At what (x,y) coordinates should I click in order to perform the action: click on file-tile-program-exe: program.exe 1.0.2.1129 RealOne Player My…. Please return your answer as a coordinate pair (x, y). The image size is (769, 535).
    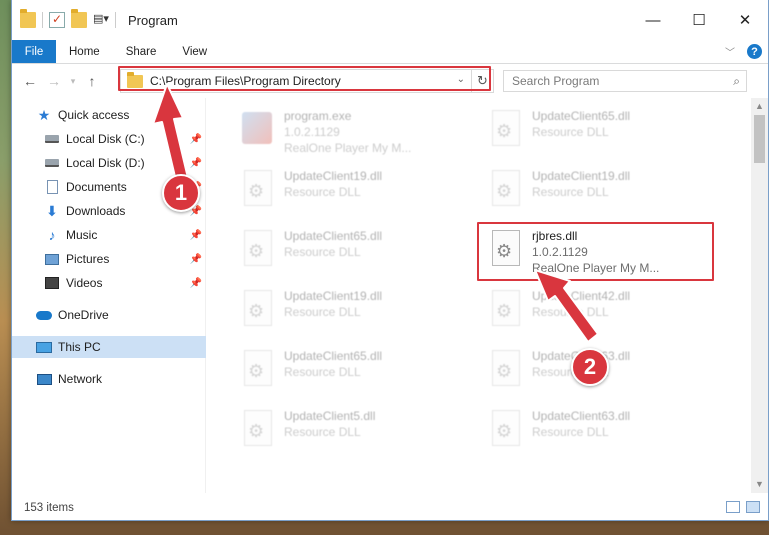
    Looking at the image, I should click on (352, 132).